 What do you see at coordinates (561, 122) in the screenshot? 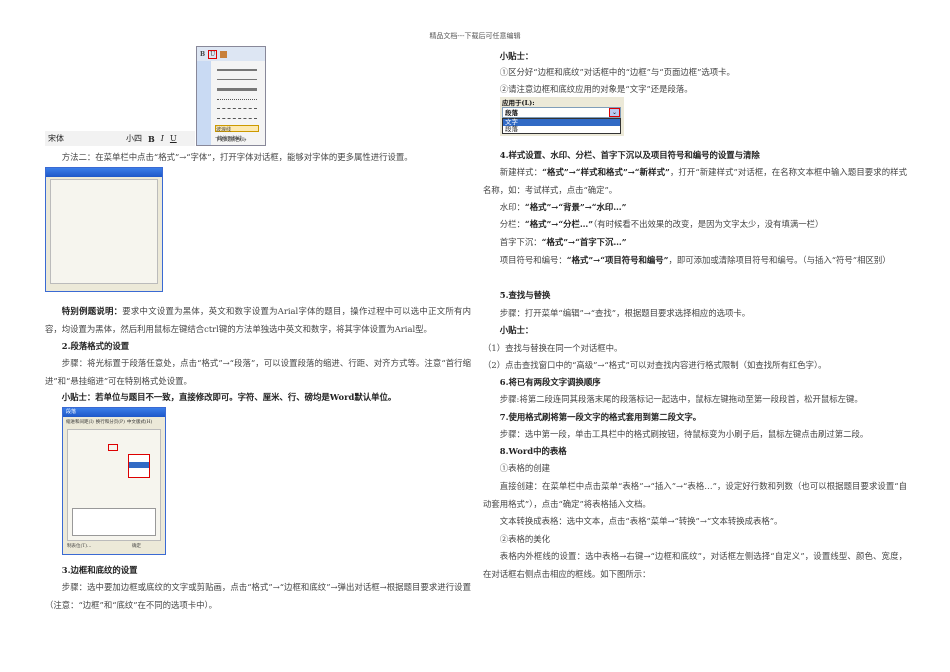
I see `option-text: 文字` at bounding box center [561, 122].